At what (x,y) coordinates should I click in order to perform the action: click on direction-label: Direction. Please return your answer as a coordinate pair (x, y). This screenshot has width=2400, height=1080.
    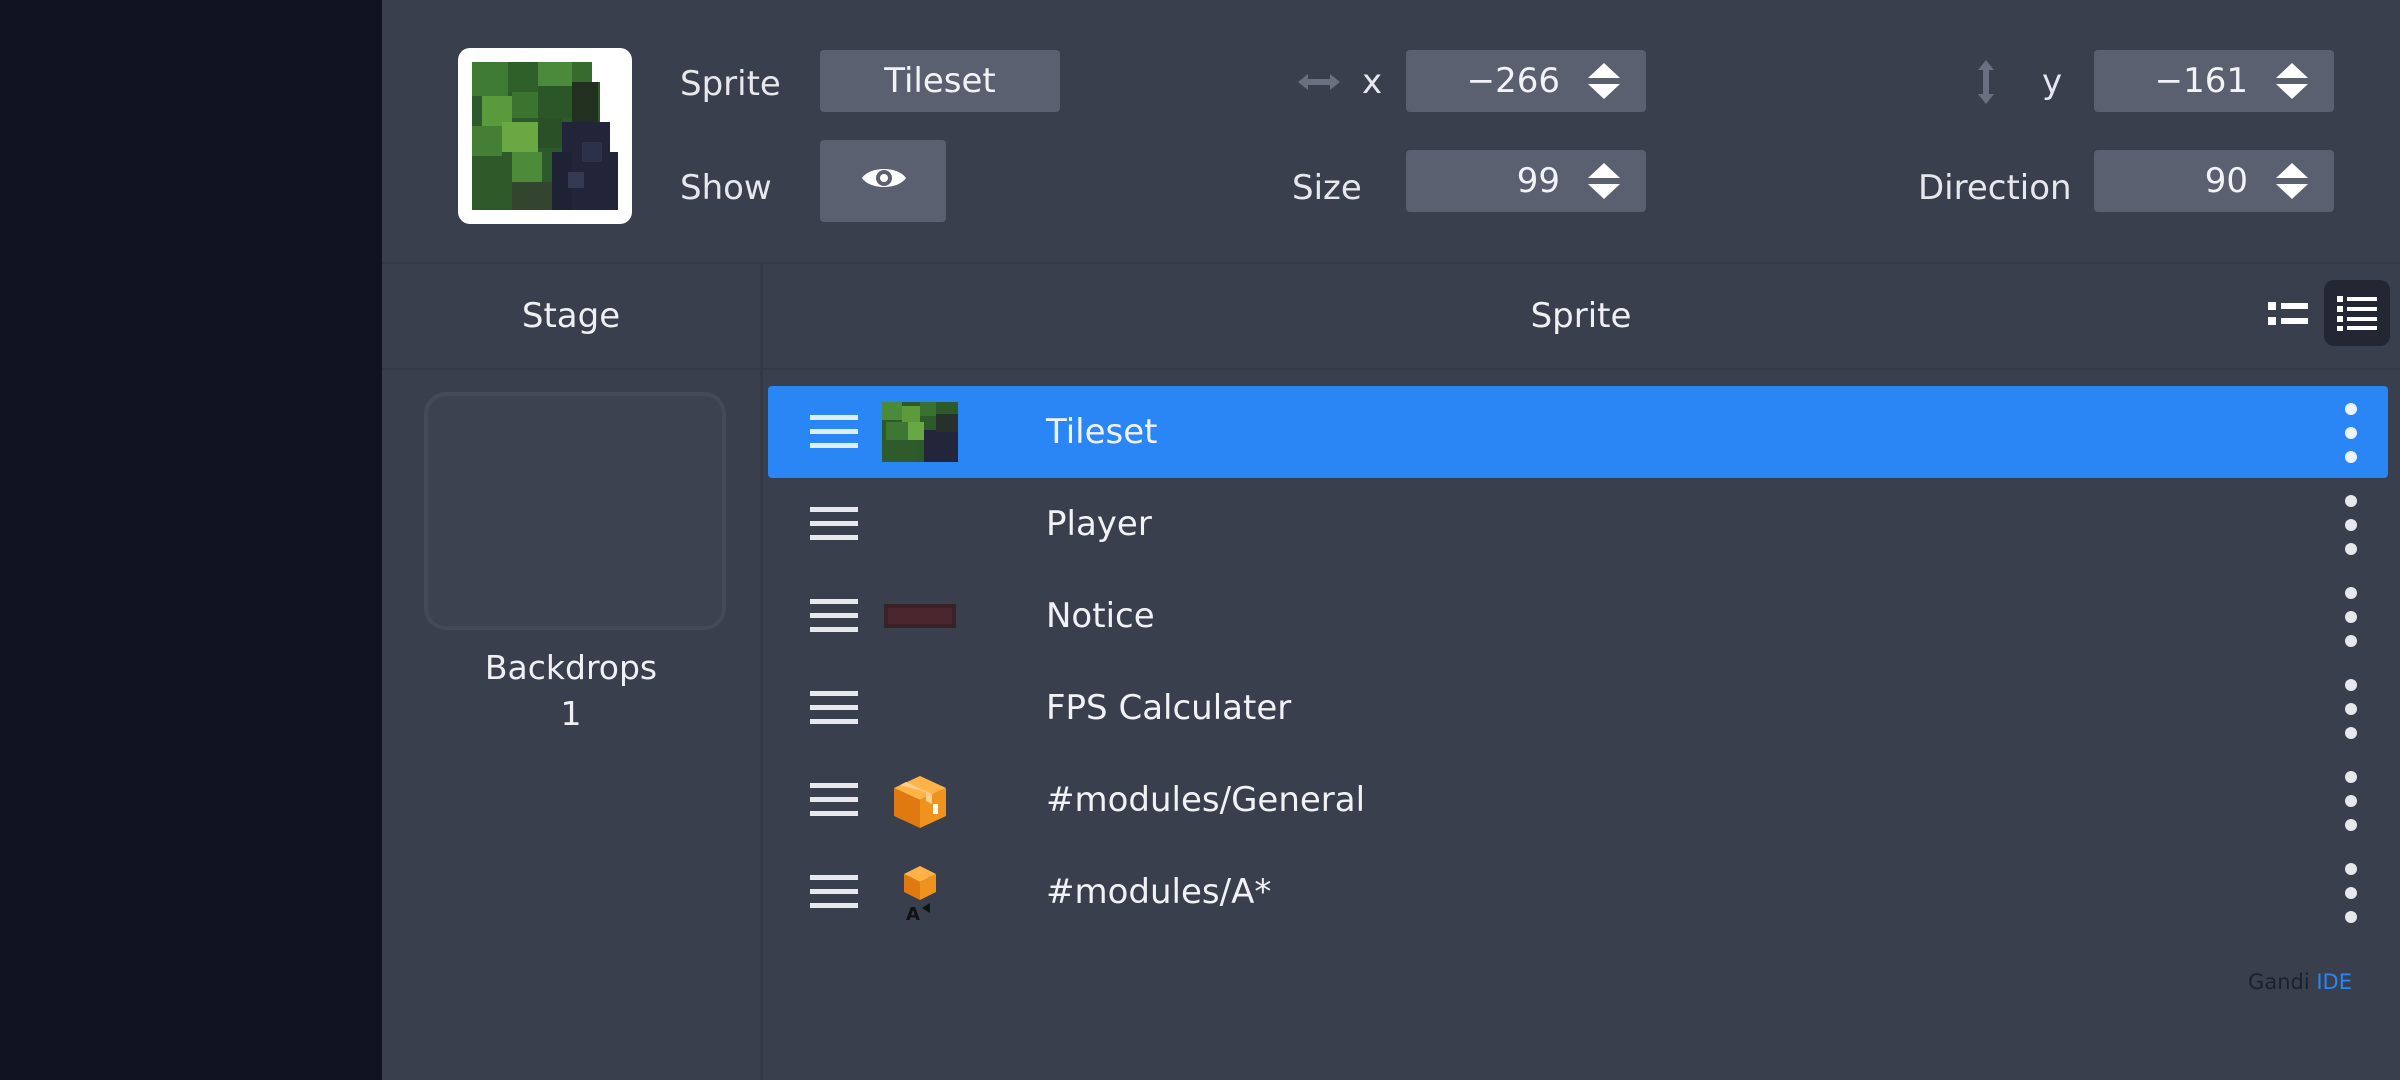
    Looking at the image, I should click on (1995, 188).